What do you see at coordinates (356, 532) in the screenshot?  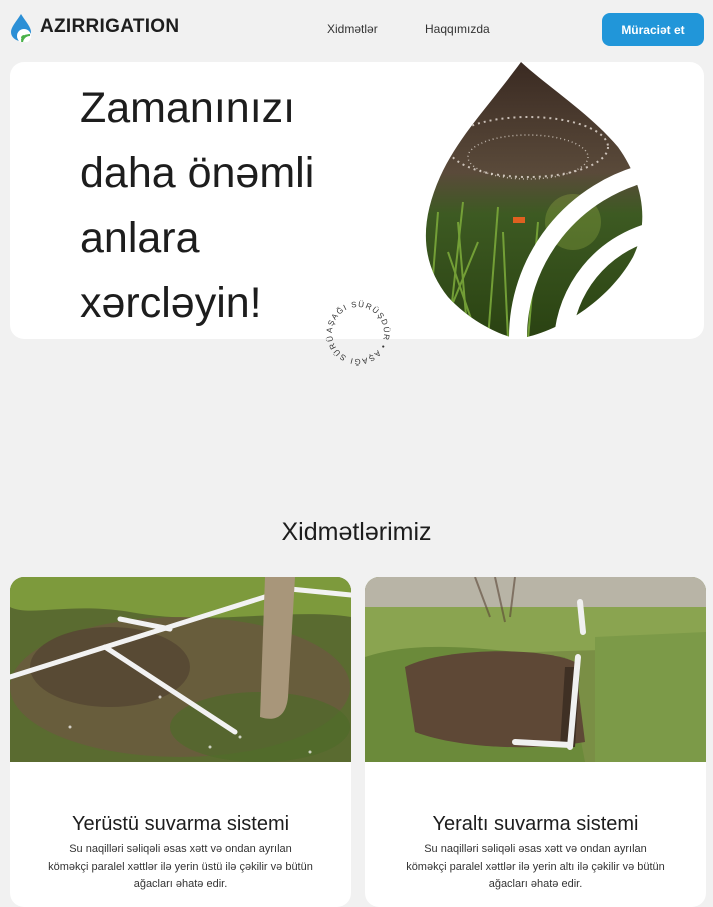 I see `services-title: Xidmətlərimiz` at bounding box center [356, 532].